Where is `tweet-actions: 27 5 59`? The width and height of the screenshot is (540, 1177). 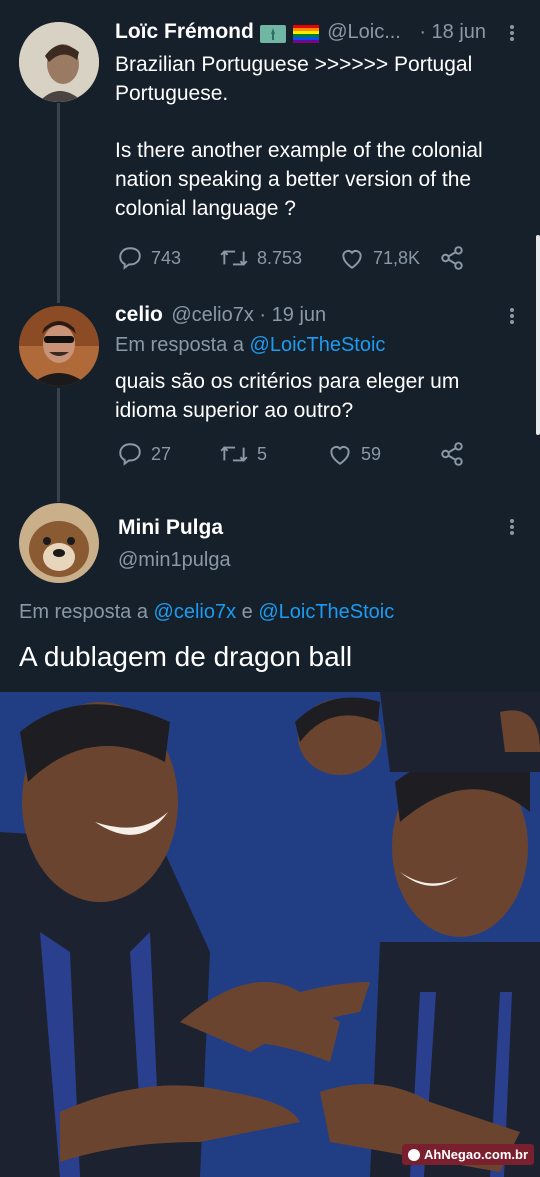
tweet-actions: 27 5 59 is located at coordinates (291, 454).